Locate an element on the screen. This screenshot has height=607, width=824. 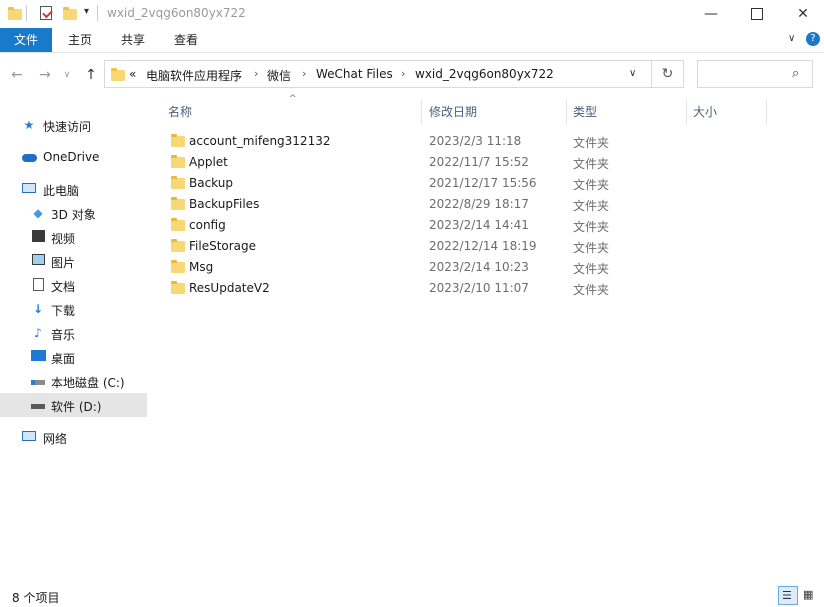
ribbon-tabs: 文件 主页 共享 查看 ∨ ? is located at coordinates (412, 40).